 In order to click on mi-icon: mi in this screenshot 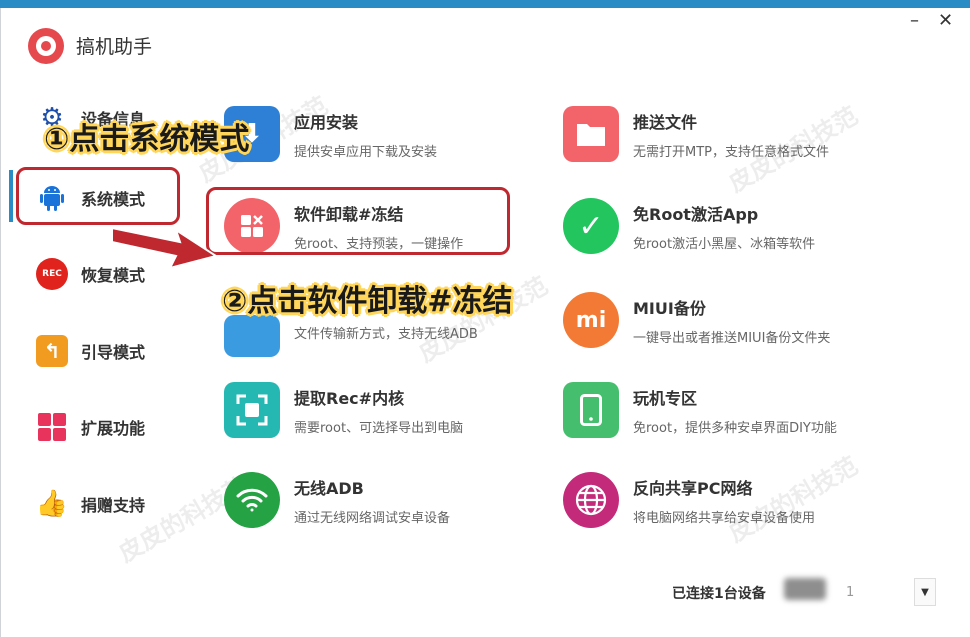, I will do `click(591, 320)`.